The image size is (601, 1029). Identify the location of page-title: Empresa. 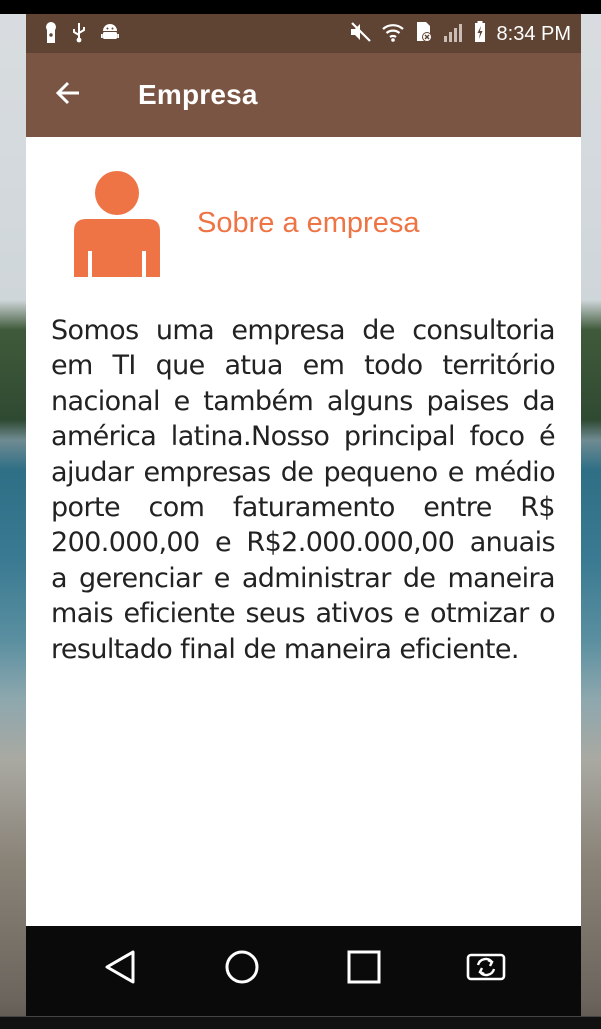
(198, 94).